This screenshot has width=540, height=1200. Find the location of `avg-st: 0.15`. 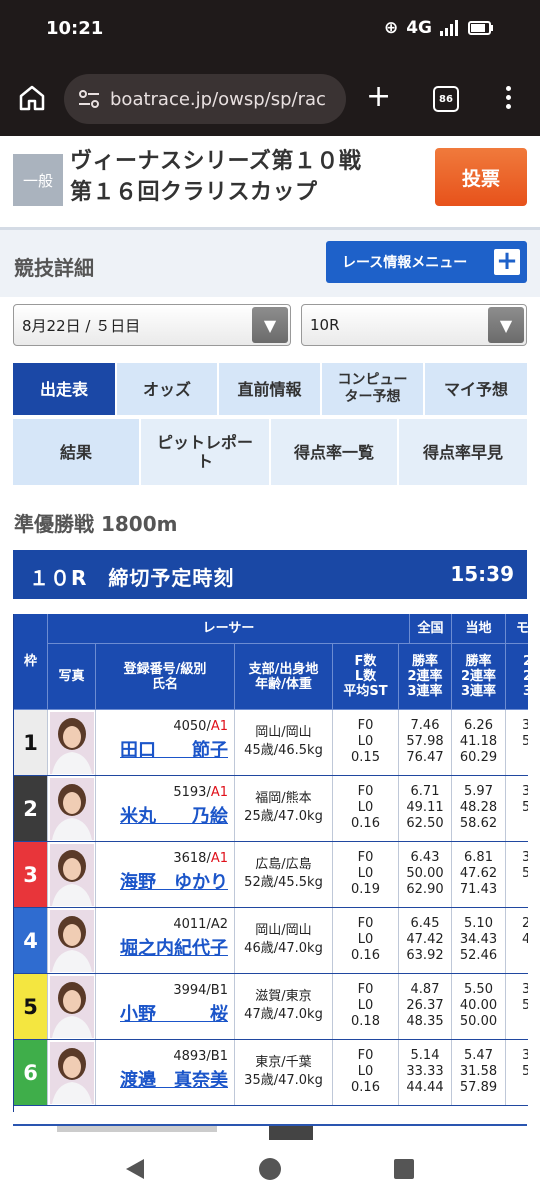

avg-st: 0.15 is located at coordinates (365, 757).